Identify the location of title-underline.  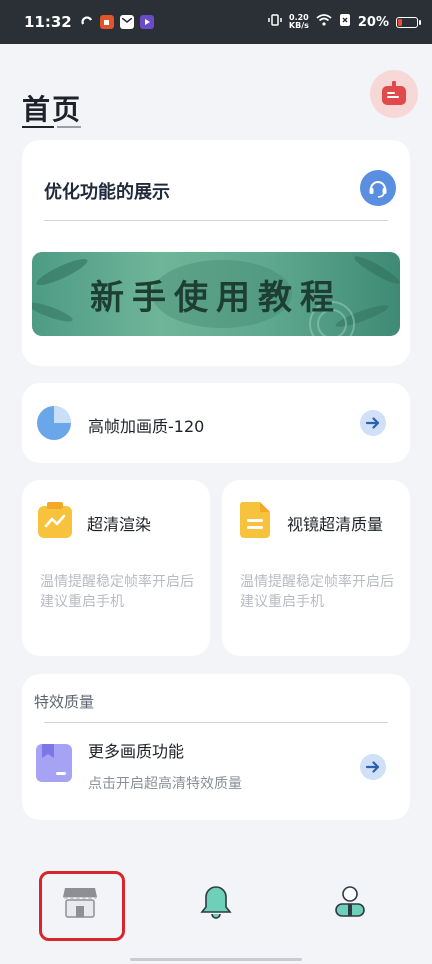
(38, 127).